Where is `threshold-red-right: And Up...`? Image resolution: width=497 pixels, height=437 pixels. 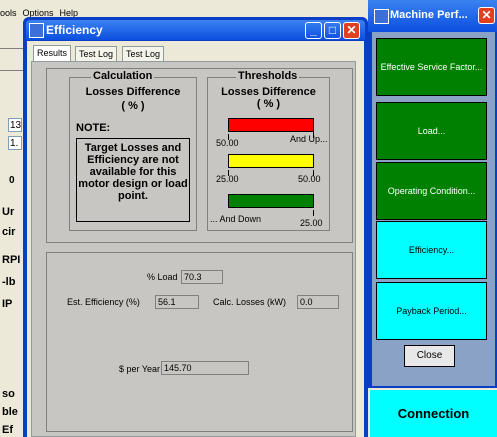
threshold-red-right: And Up... is located at coordinates (309, 139).